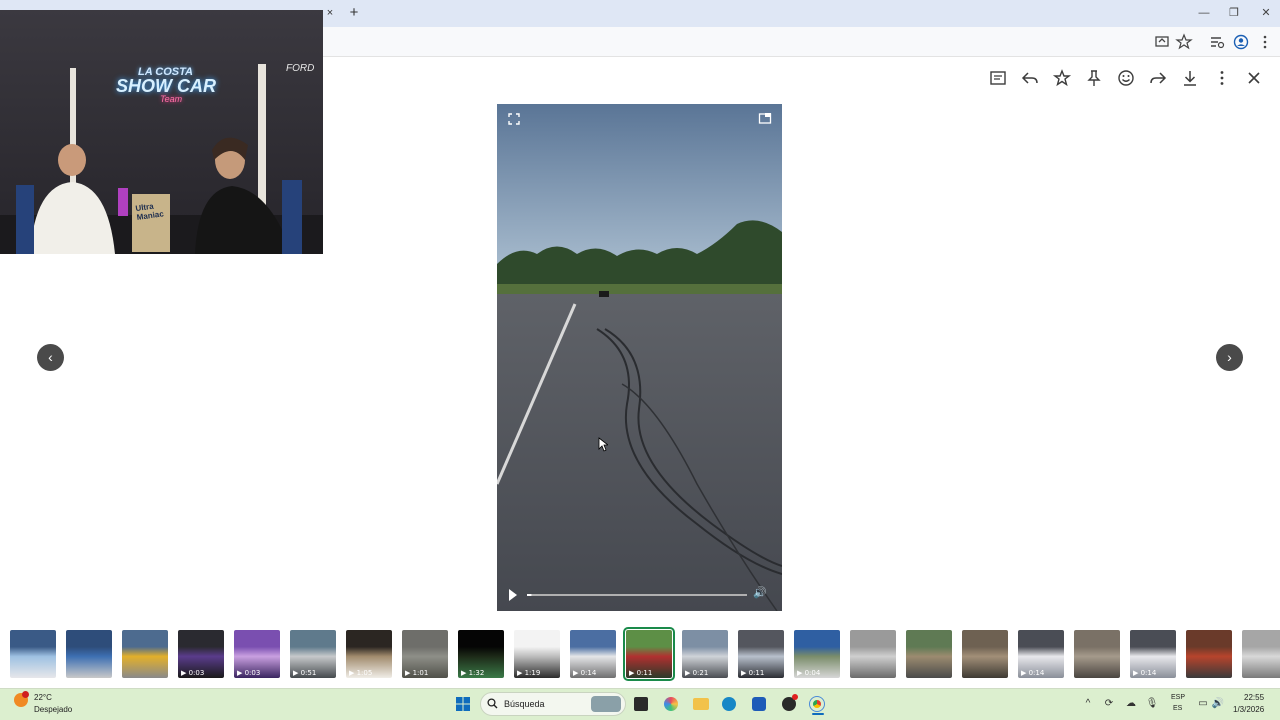 This screenshot has height=720, width=1280. What do you see at coordinates (1266, 13) in the screenshot?
I see `window-close-button: ✕` at bounding box center [1266, 13].